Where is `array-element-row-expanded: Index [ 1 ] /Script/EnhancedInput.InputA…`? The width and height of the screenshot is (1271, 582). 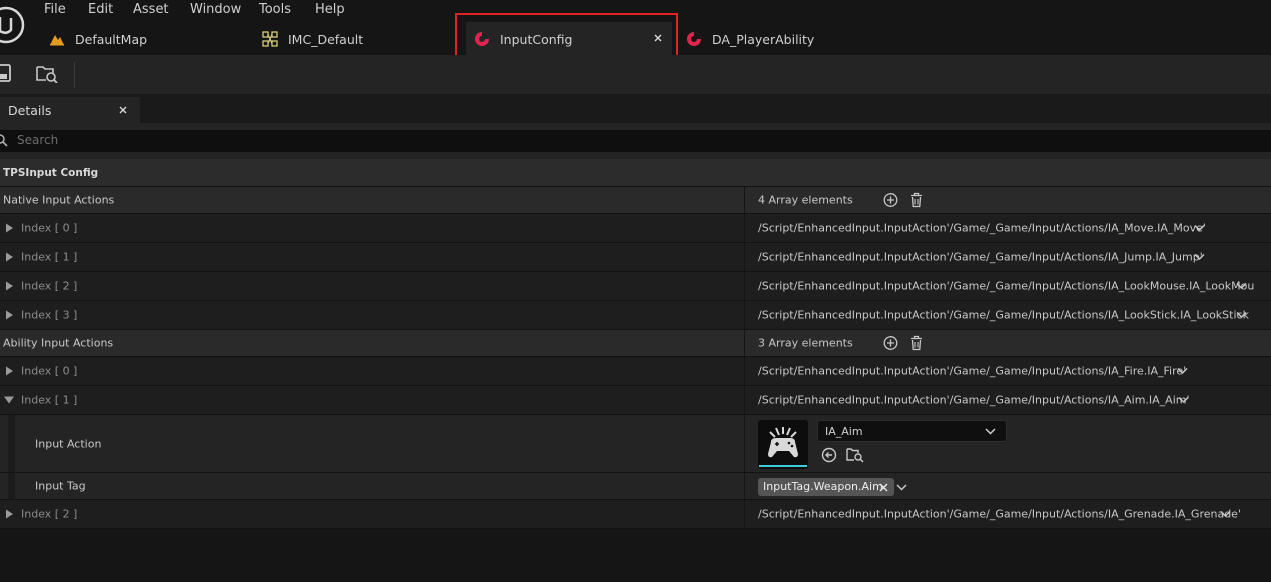
array-element-row-expanded: Index [ 1 ] /Script/EnhancedInput.InputA… is located at coordinates (635, 400).